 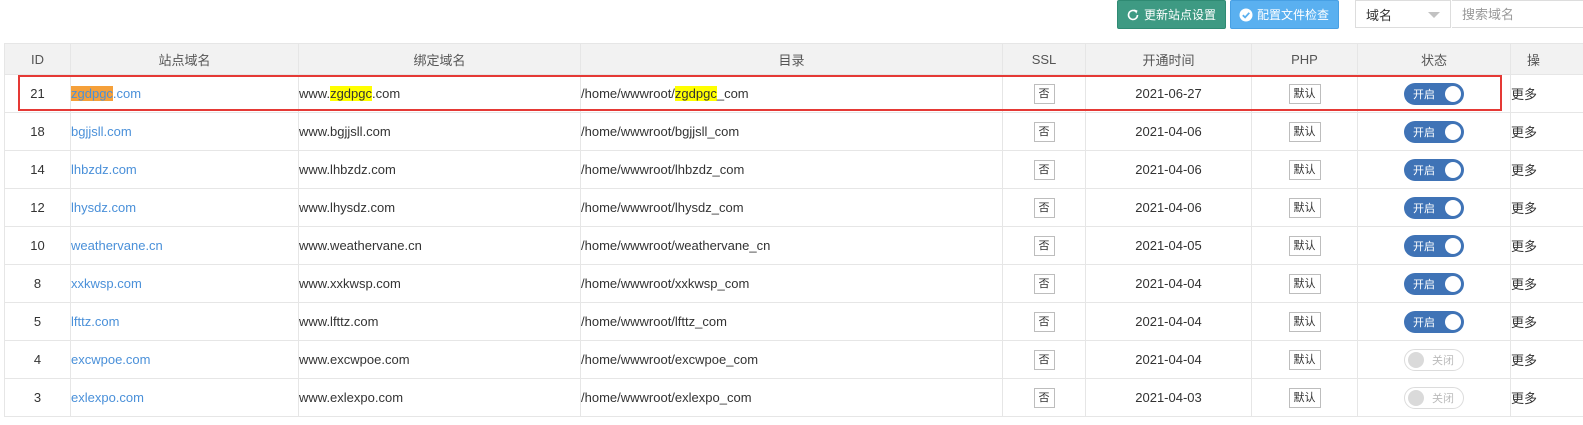 I want to click on table-header-row: ID 站点域名 绑定域名 目录 SSL 开通时间 PHP 状态 操, so click(x=793, y=59).